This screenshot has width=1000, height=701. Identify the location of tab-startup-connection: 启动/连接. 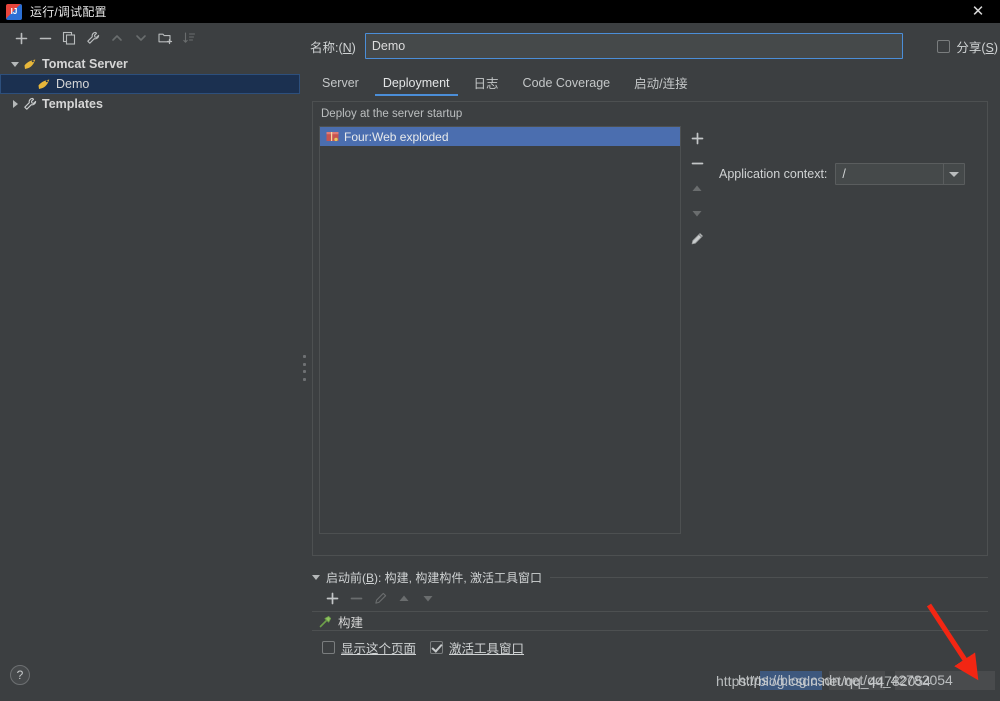
(660, 82).